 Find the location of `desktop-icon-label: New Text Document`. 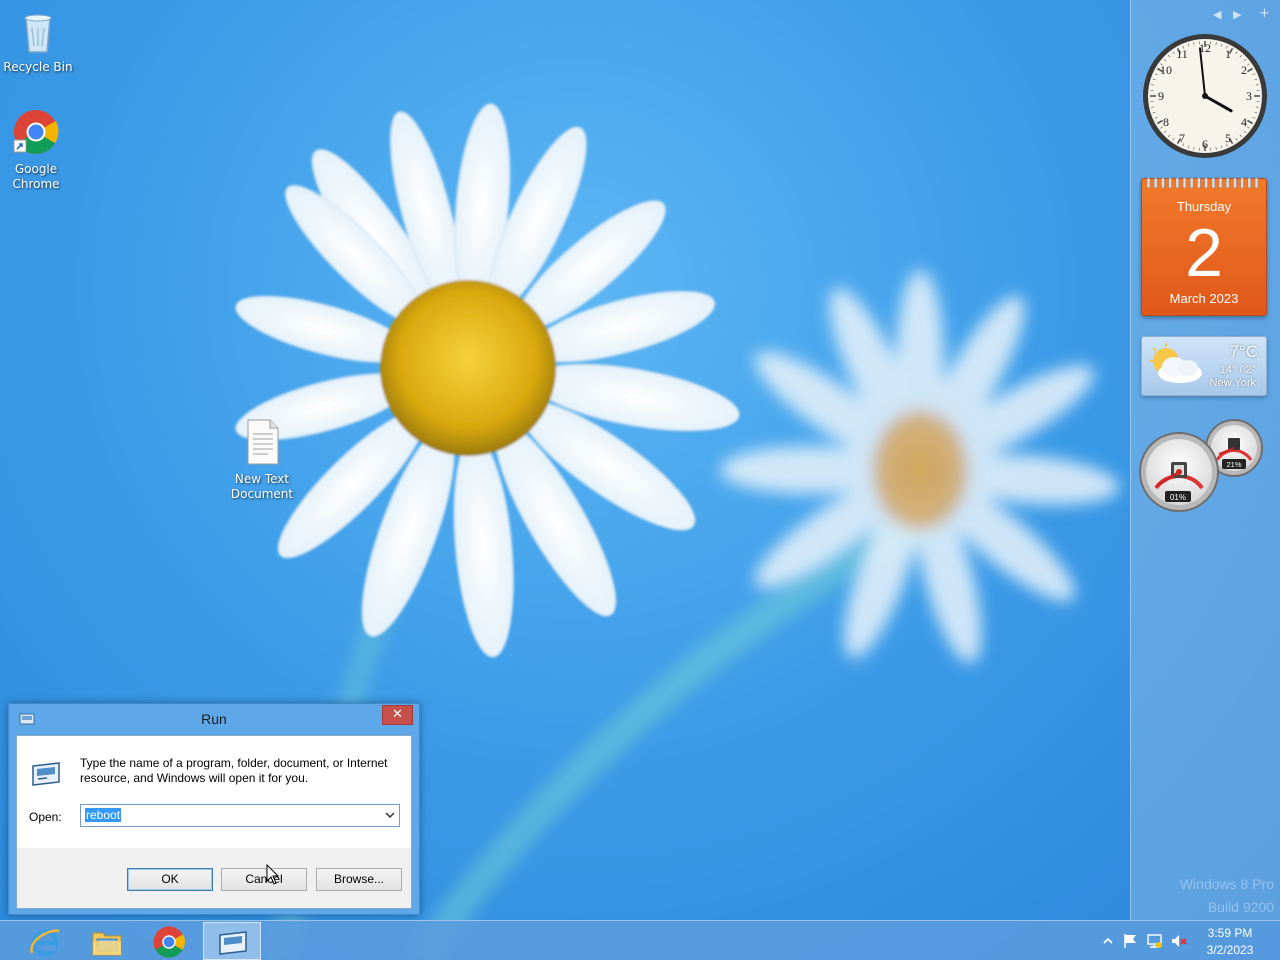

desktop-icon-label: New Text Document is located at coordinates (262, 486).